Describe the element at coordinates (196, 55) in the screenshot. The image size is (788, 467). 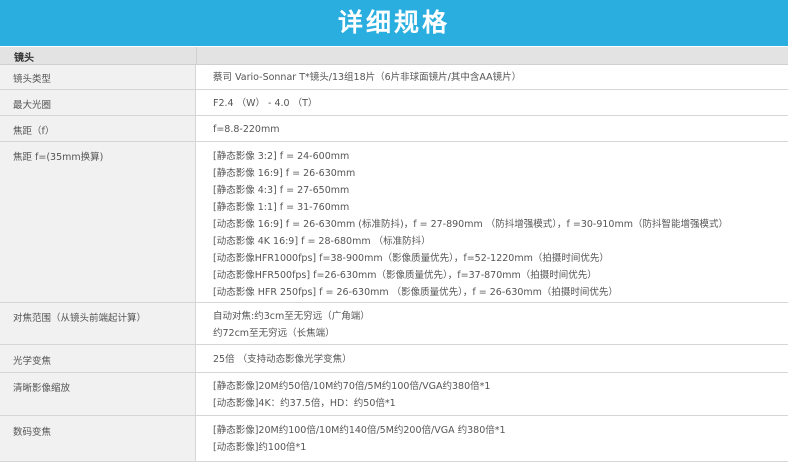
I see `column-divider` at that location.